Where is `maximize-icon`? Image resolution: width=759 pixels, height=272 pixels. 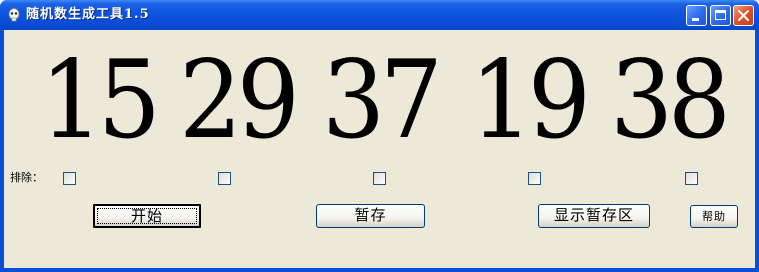 maximize-icon is located at coordinates (720, 15).